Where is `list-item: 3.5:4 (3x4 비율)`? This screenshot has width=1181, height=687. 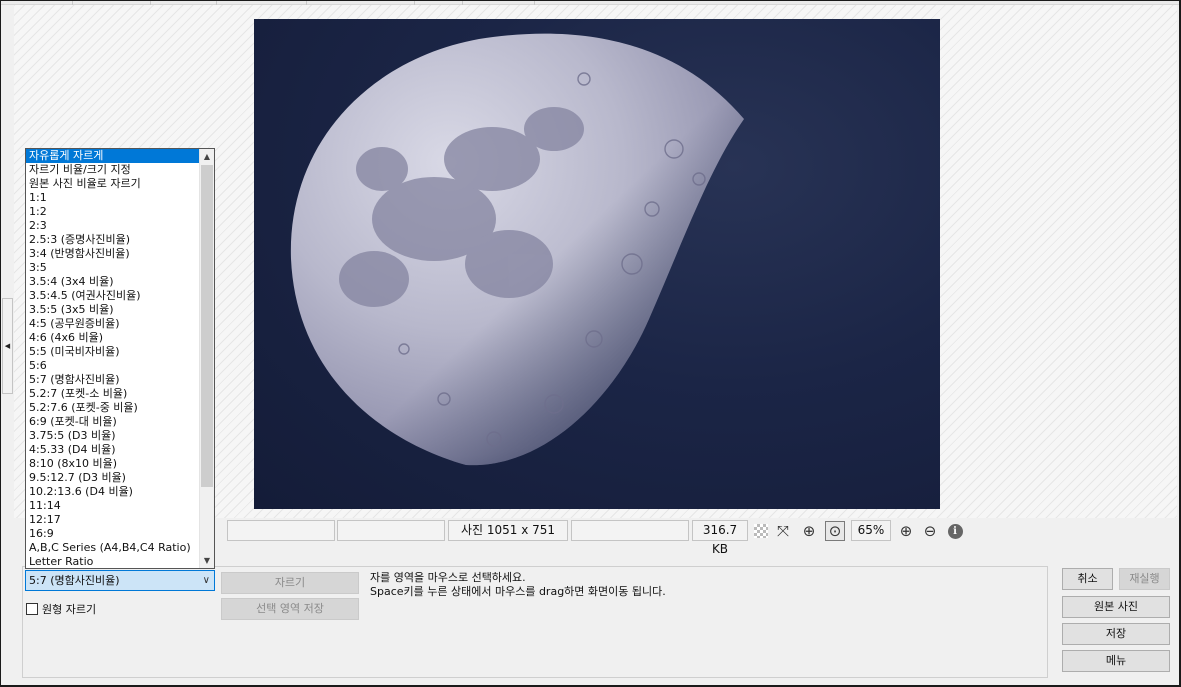
list-item: 3.5:4 (3x4 비율) is located at coordinates (112, 282).